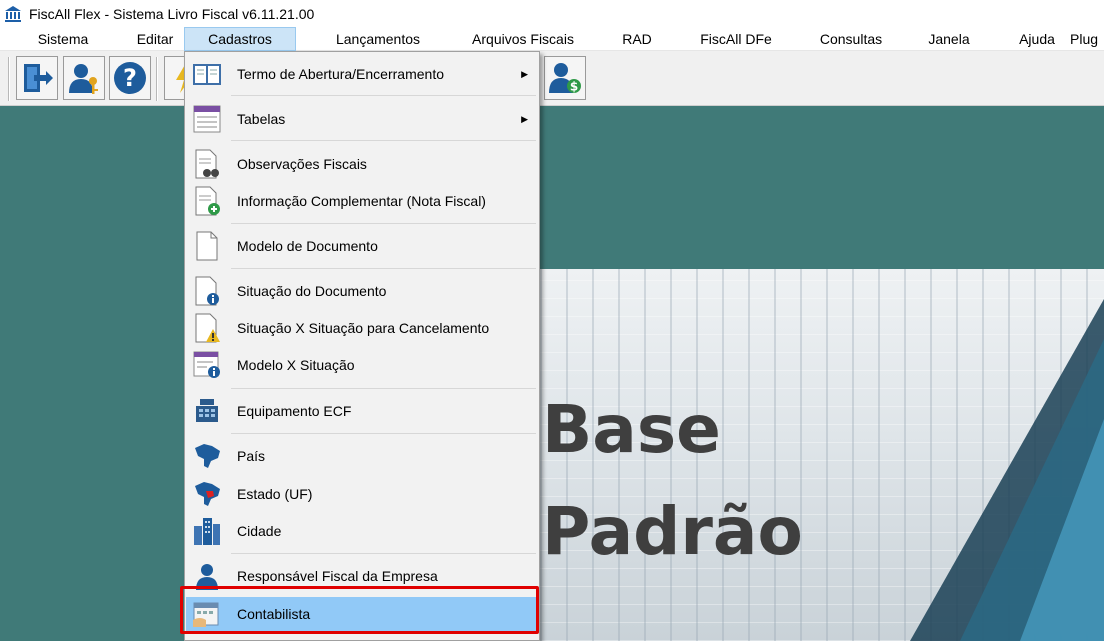 This screenshot has height=641, width=1104. What do you see at coordinates (1037, 39) in the screenshot?
I see `menu-ajuda: Ajuda` at bounding box center [1037, 39].